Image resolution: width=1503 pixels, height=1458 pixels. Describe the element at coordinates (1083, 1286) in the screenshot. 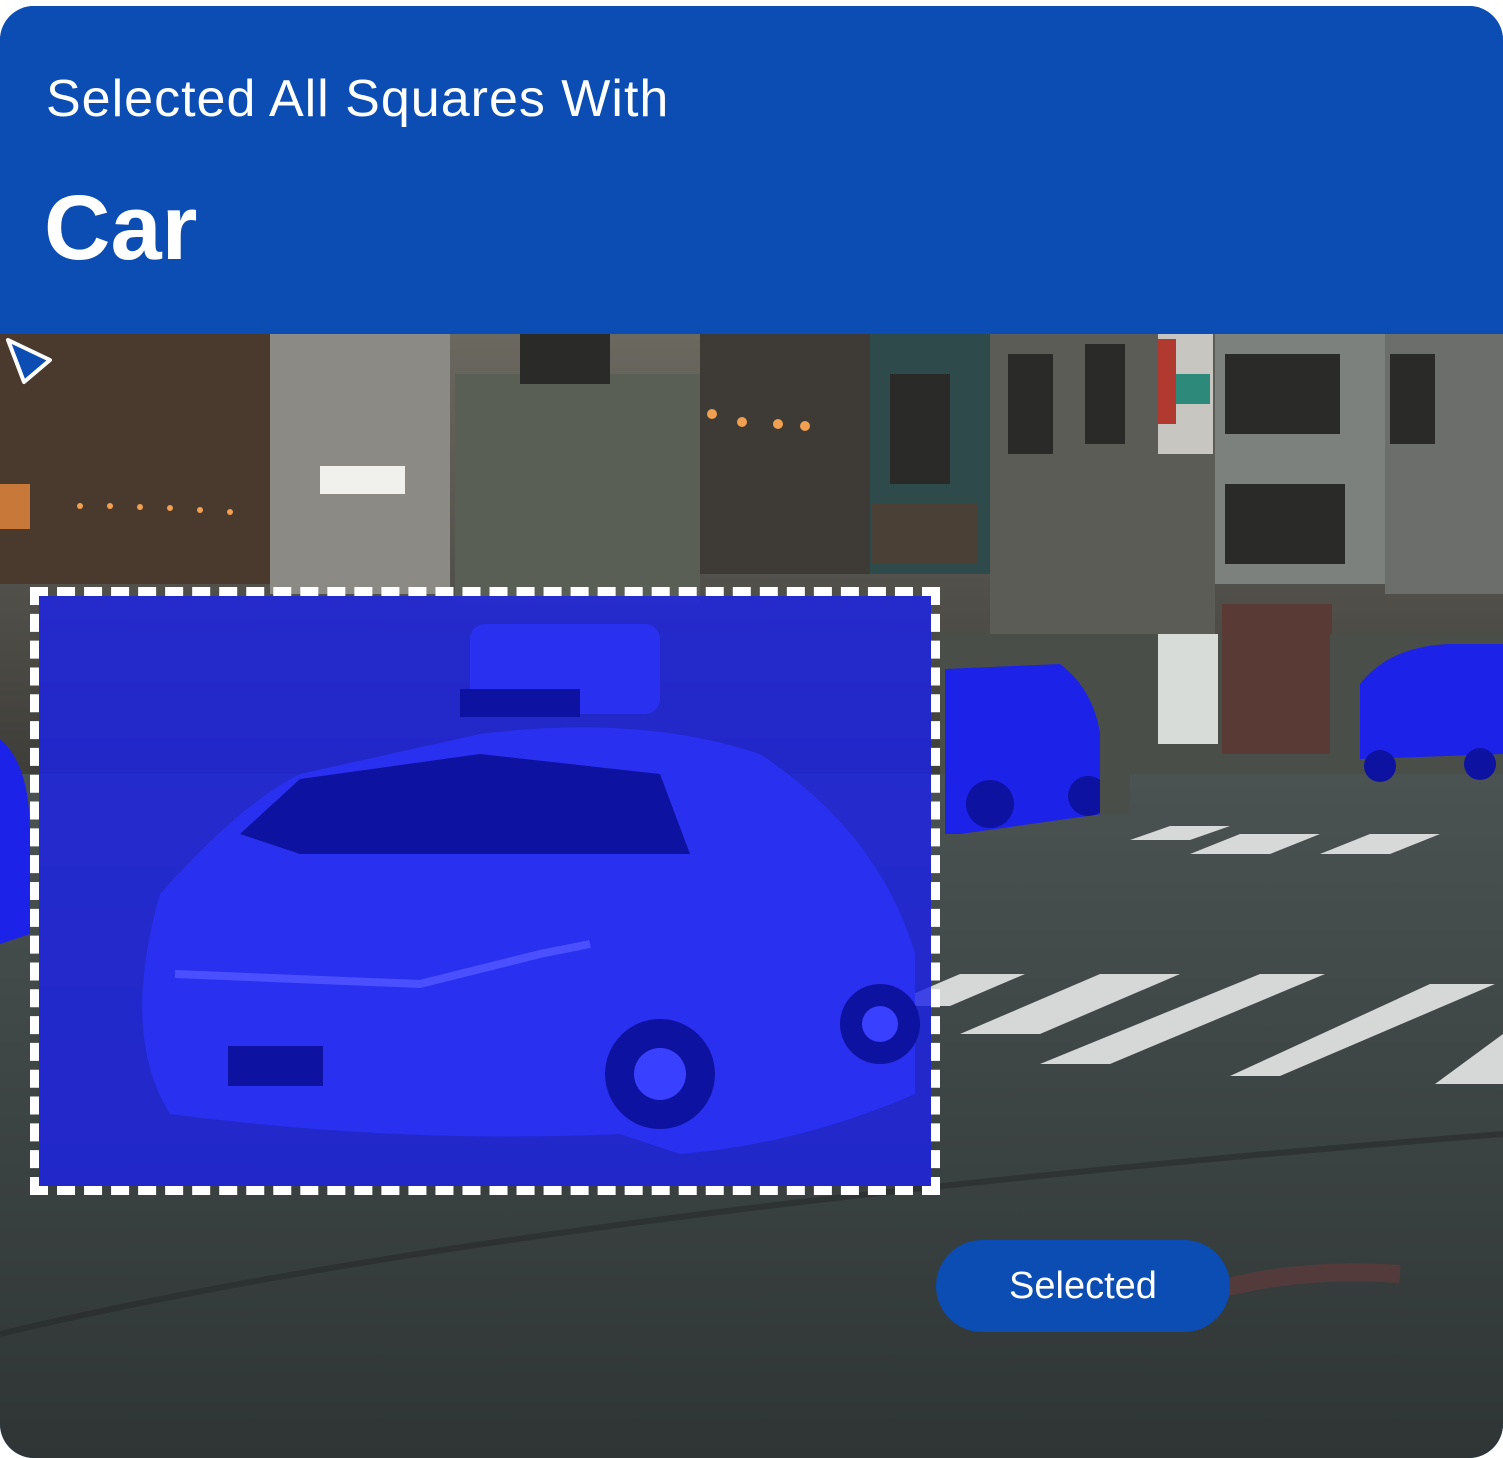

I see `selected-button: Selected` at that location.